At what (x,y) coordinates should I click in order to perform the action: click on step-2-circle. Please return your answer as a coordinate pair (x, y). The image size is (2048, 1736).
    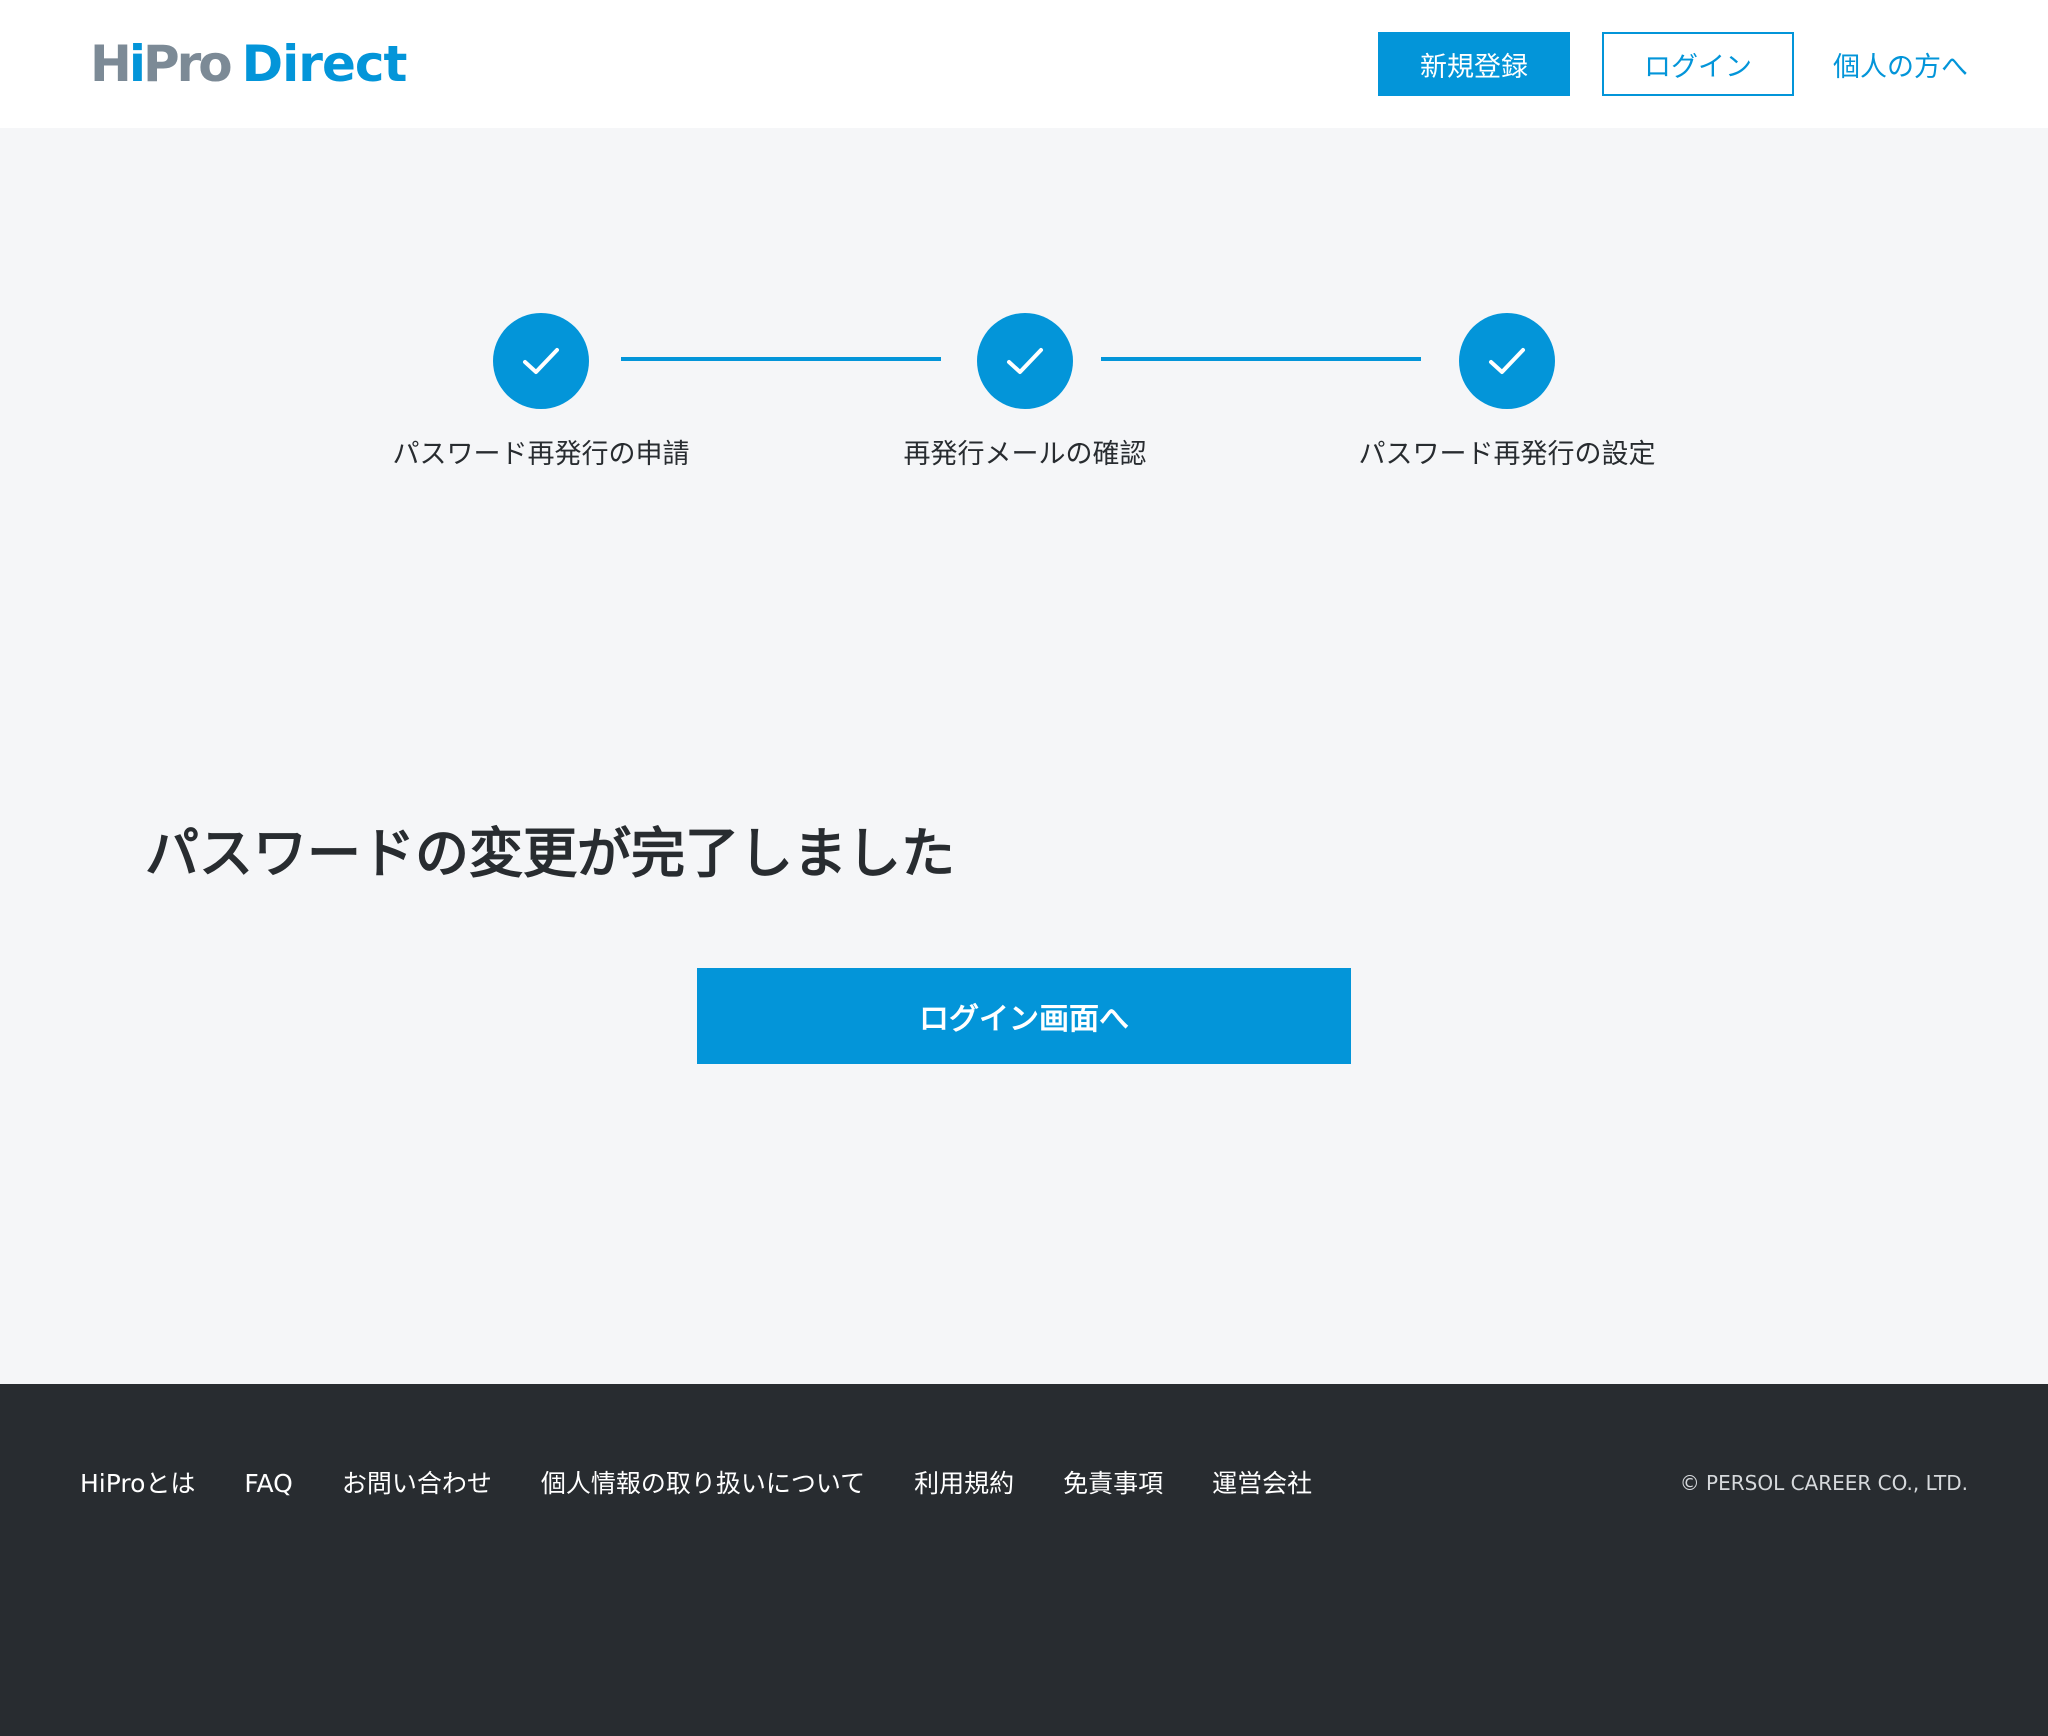
    Looking at the image, I should click on (1025, 361).